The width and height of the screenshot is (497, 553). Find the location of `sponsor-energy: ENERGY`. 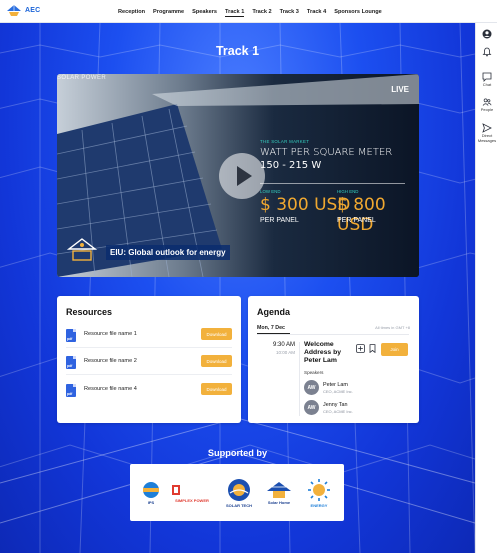

sponsor-energy: ENERGY is located at coordinates (319, 492).